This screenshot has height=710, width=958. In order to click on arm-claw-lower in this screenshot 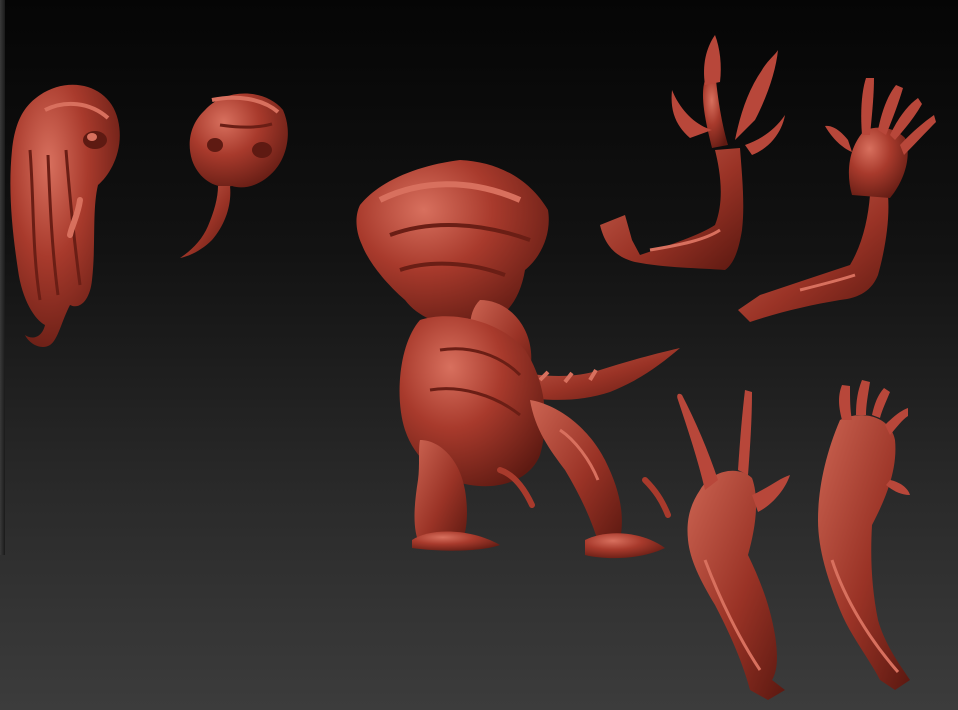, I will do `click(733, 545)`.